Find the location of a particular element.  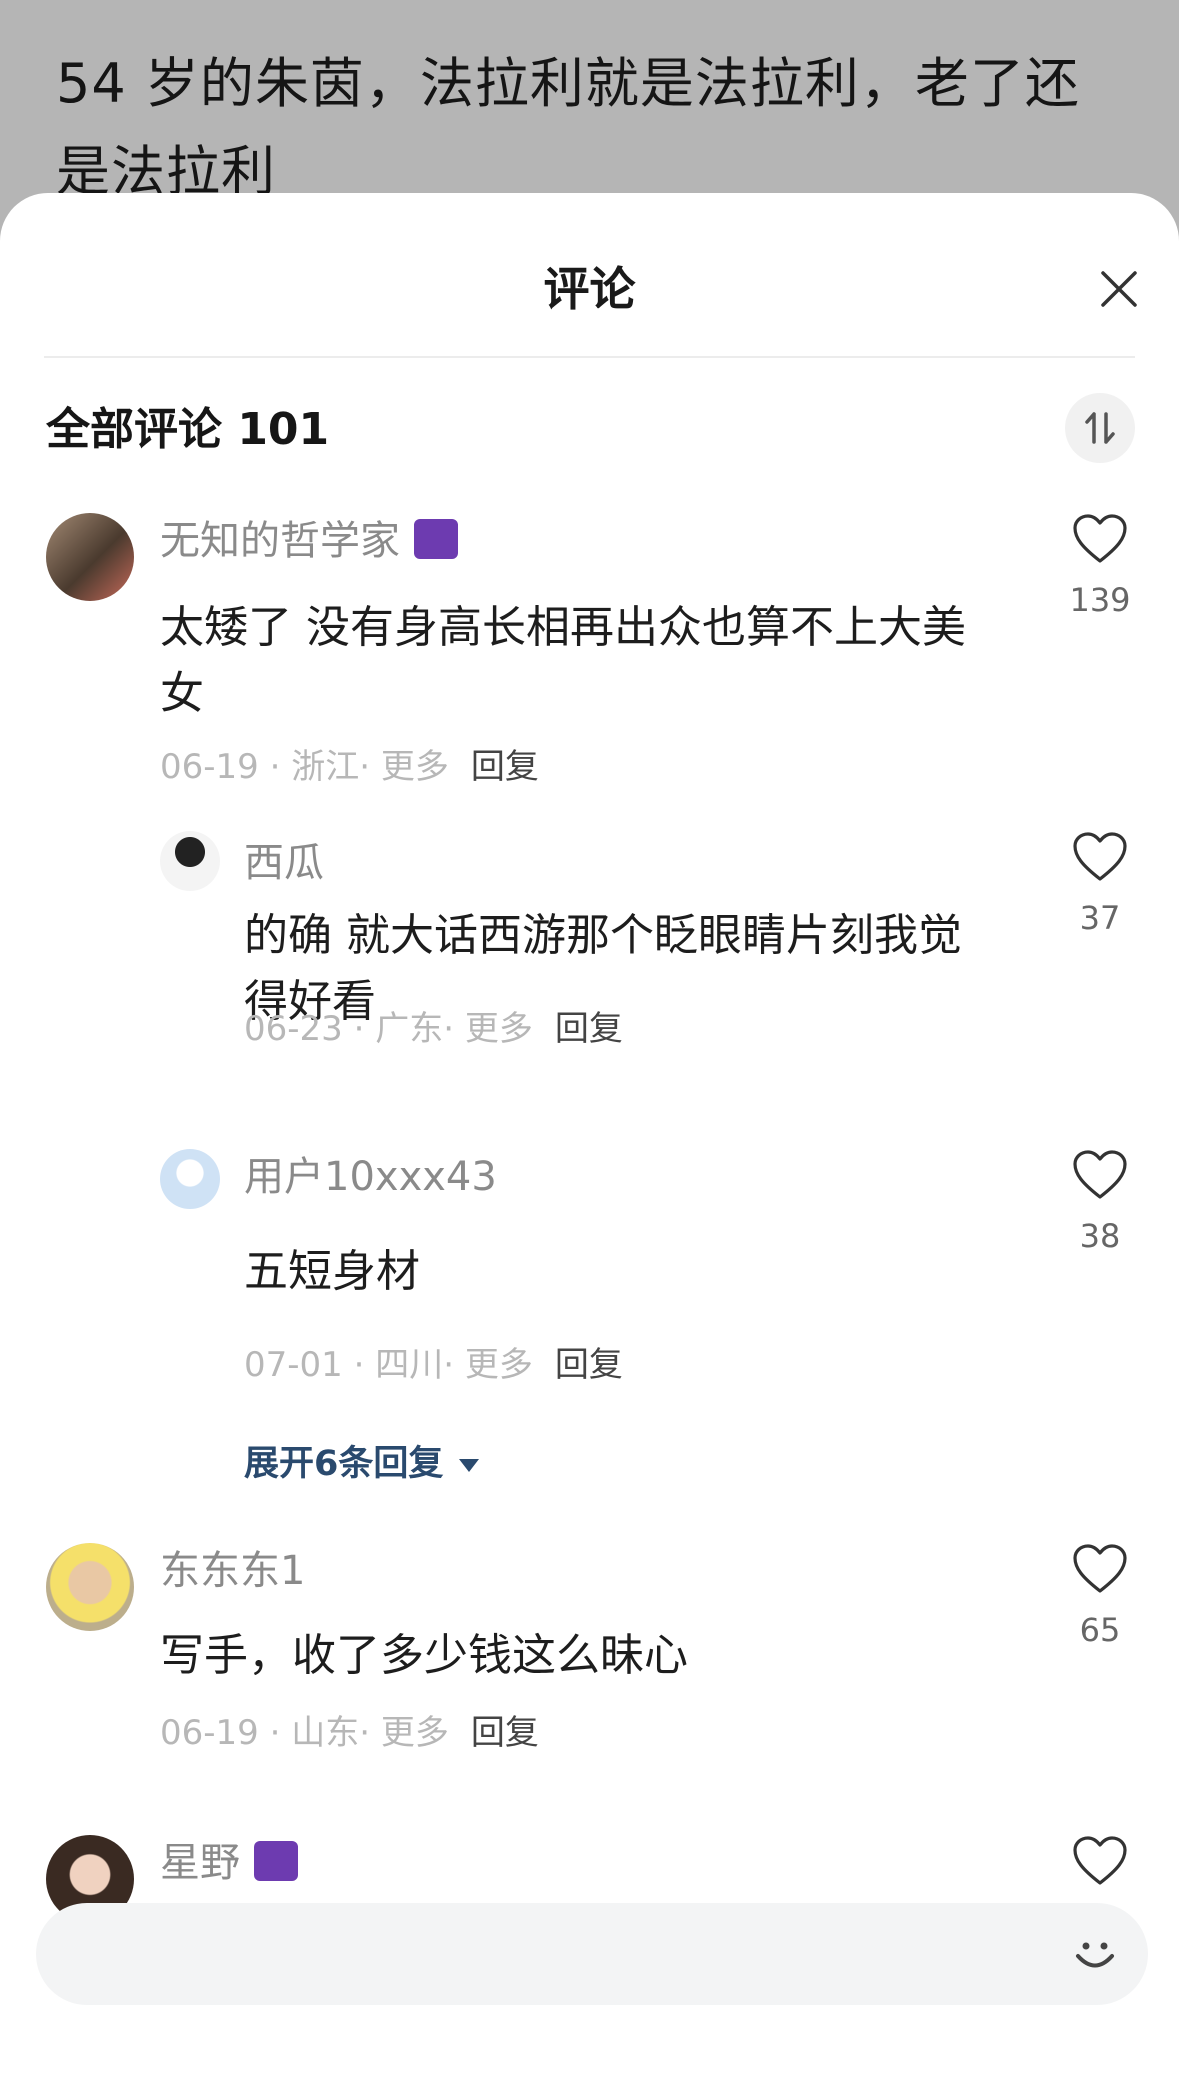

comment-author: 西瓜 is located at coordinates (284, 863).